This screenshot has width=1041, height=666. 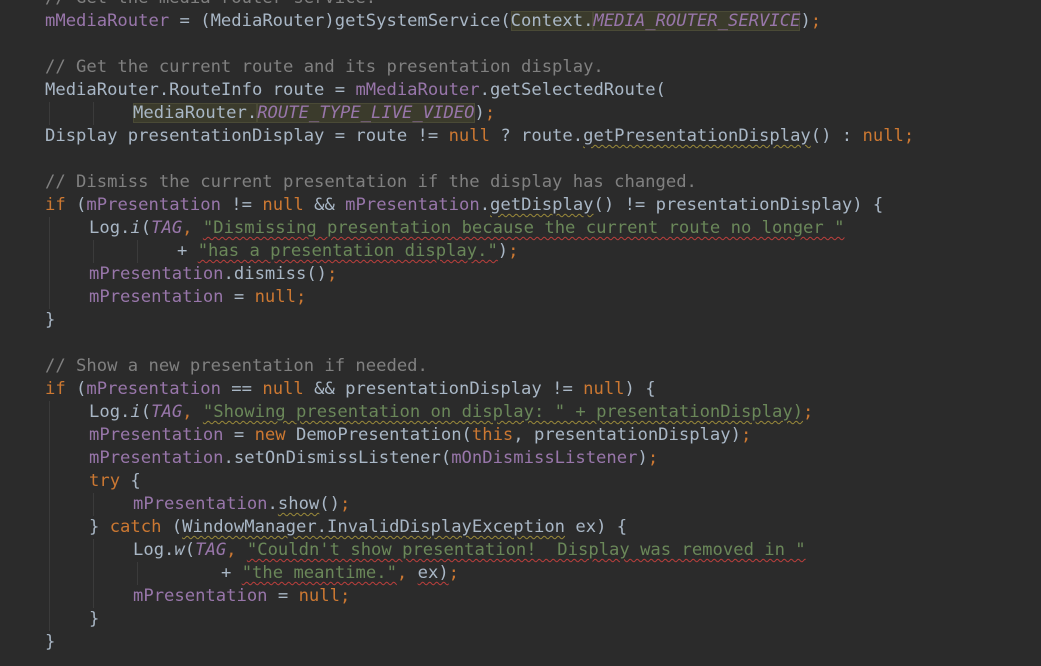 I want to click on code-token-plain: MediaRouter.RouteInfo route =, so click(x=200, y=90).